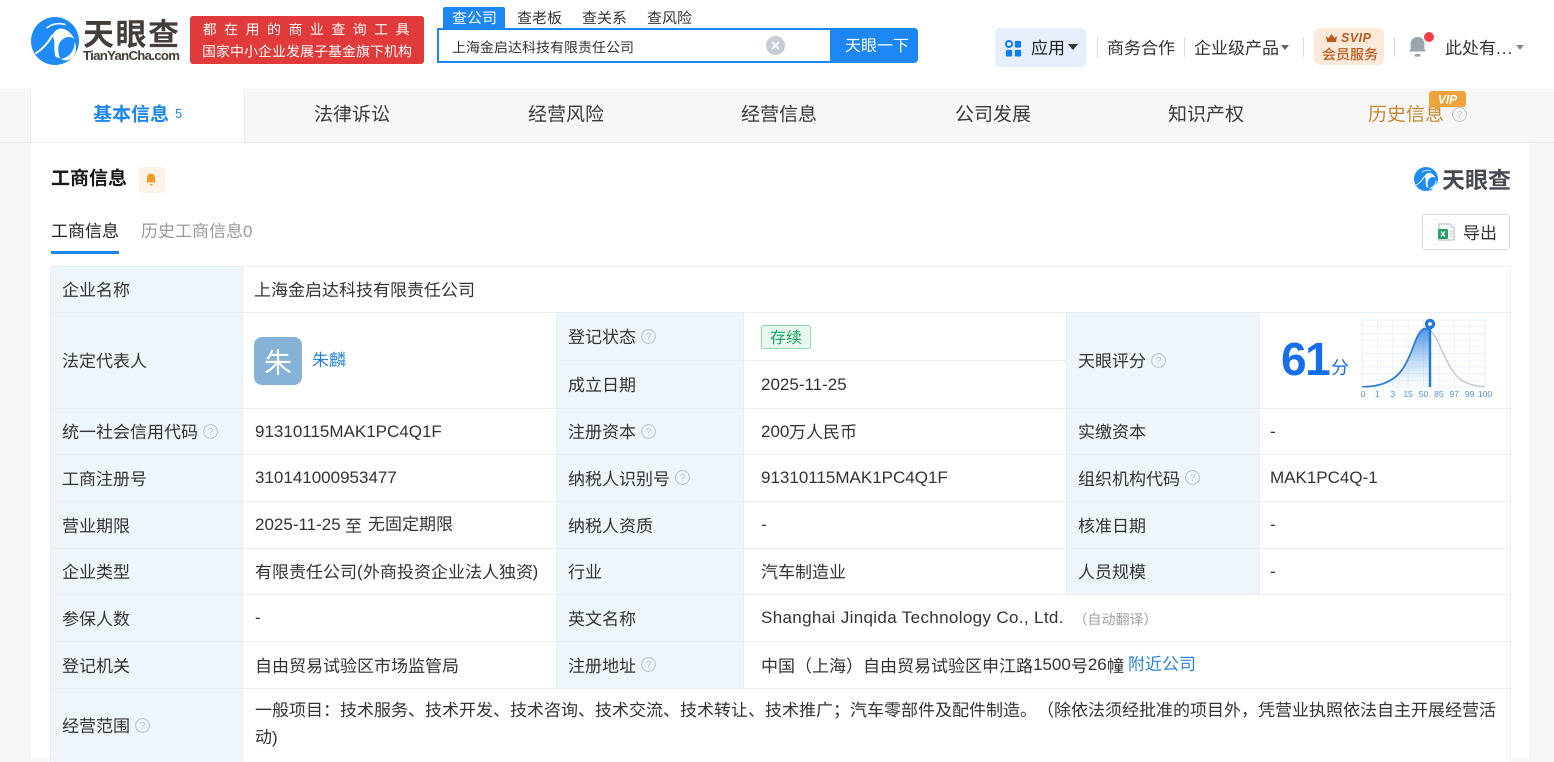  I want to click on svg-text: 85, so click(1439, 394).